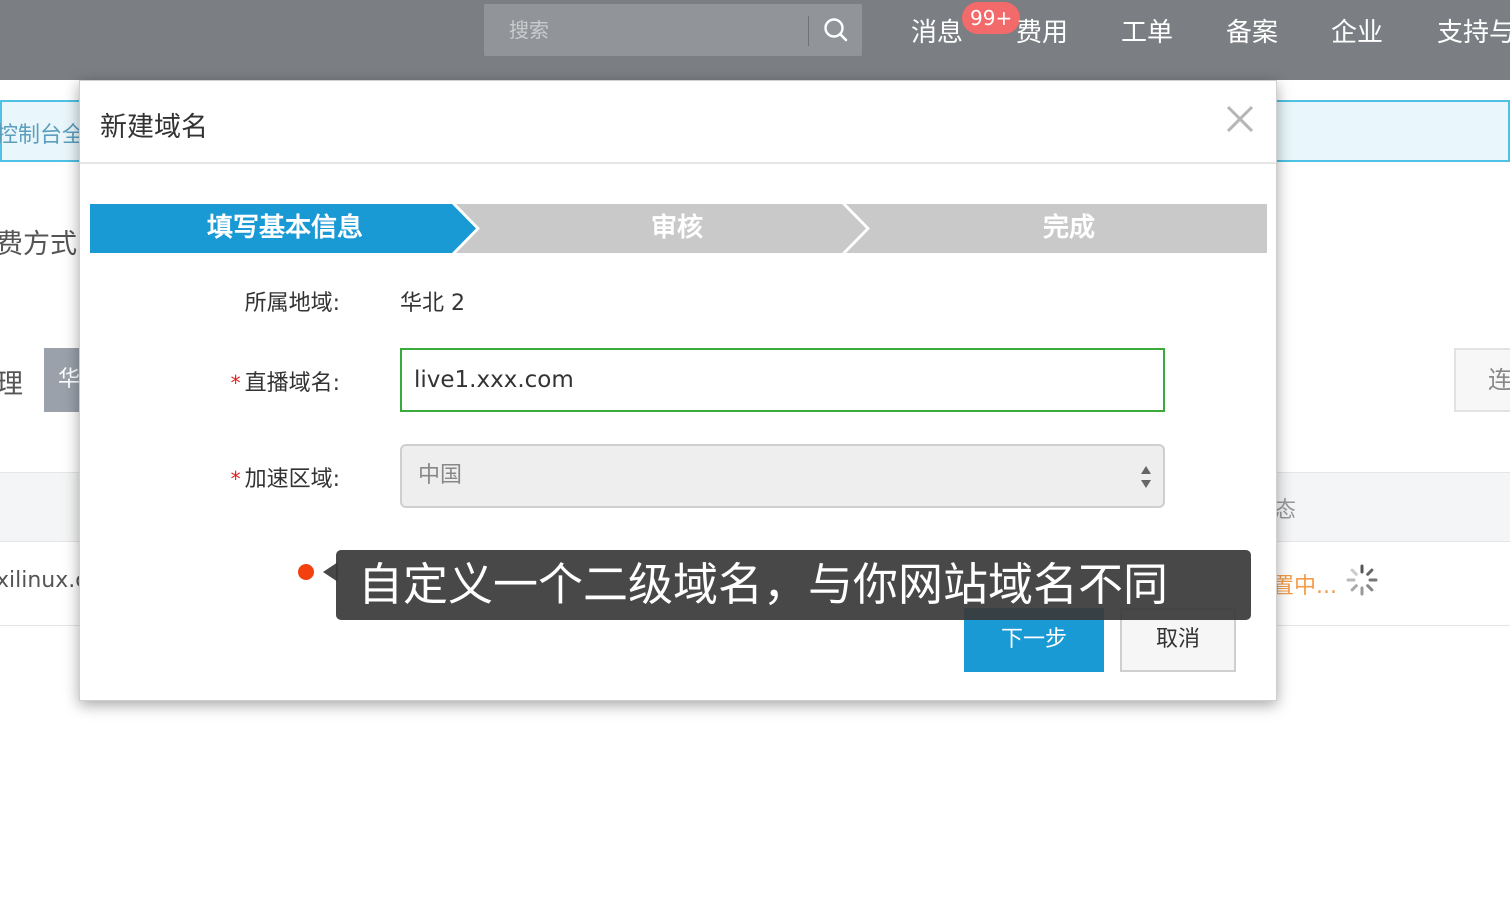 Image resolution: width=1510 pixels, height=912 pixels. I want to click on manage-label: 理, so click(11, 384).